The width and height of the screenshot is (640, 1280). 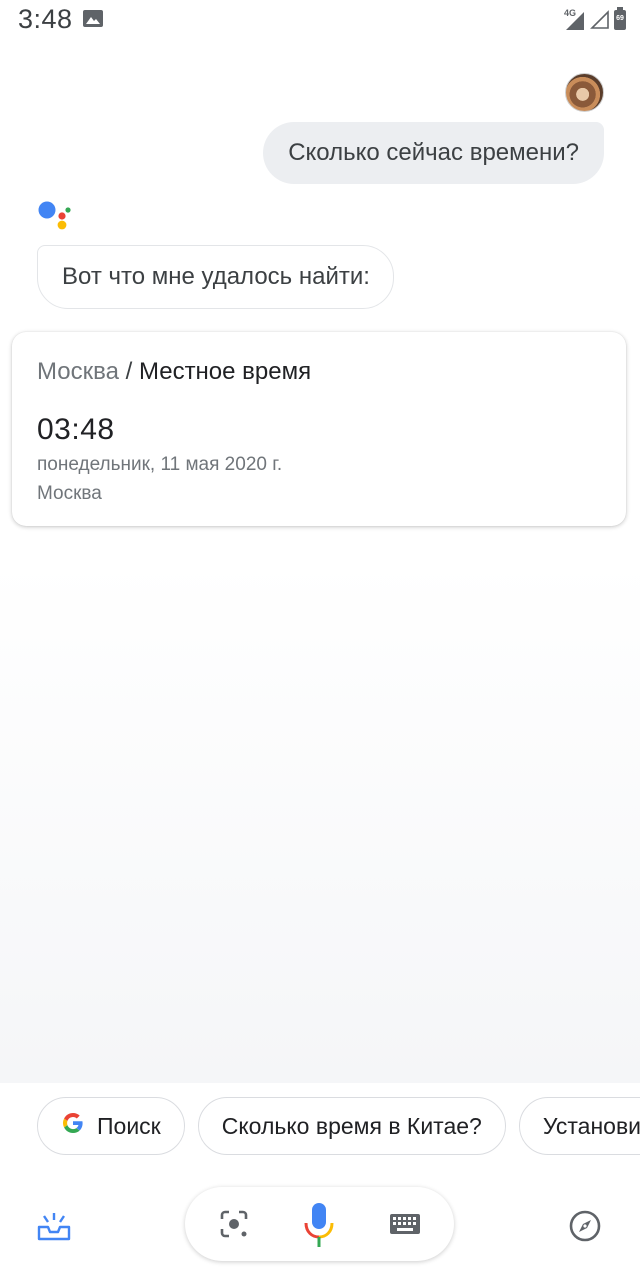 I want to click on signal-empty-icon, so click(x=600, y=20).